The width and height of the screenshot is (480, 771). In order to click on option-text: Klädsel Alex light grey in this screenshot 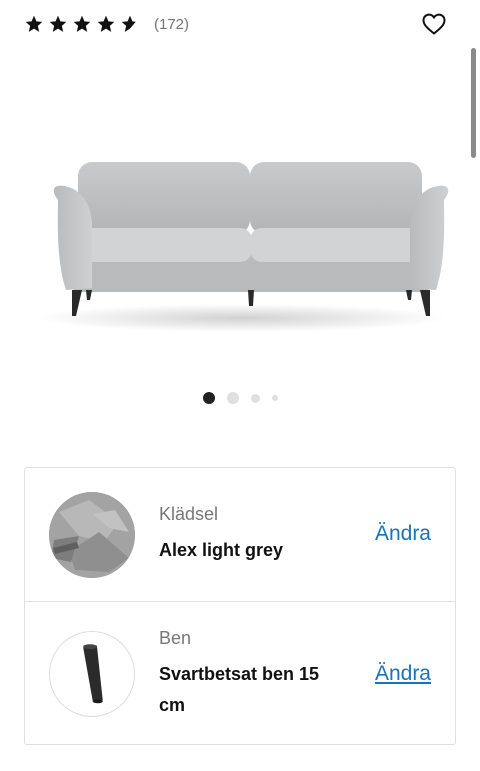, I will do `click(249, 535)`.